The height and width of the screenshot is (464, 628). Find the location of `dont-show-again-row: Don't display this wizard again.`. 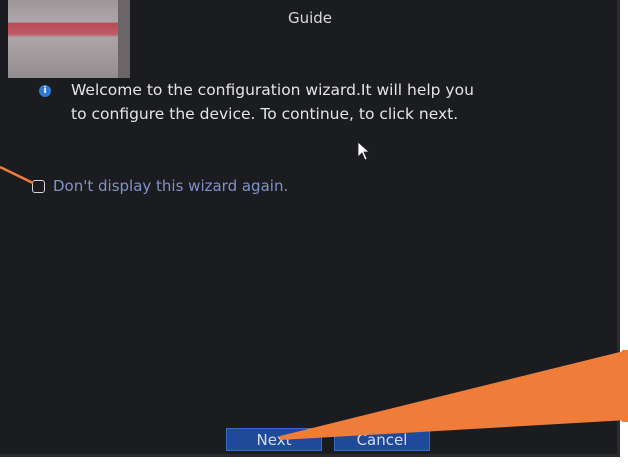

dont-show-again-row: Don't display this wizard again. is located at coordinates (160, 186).